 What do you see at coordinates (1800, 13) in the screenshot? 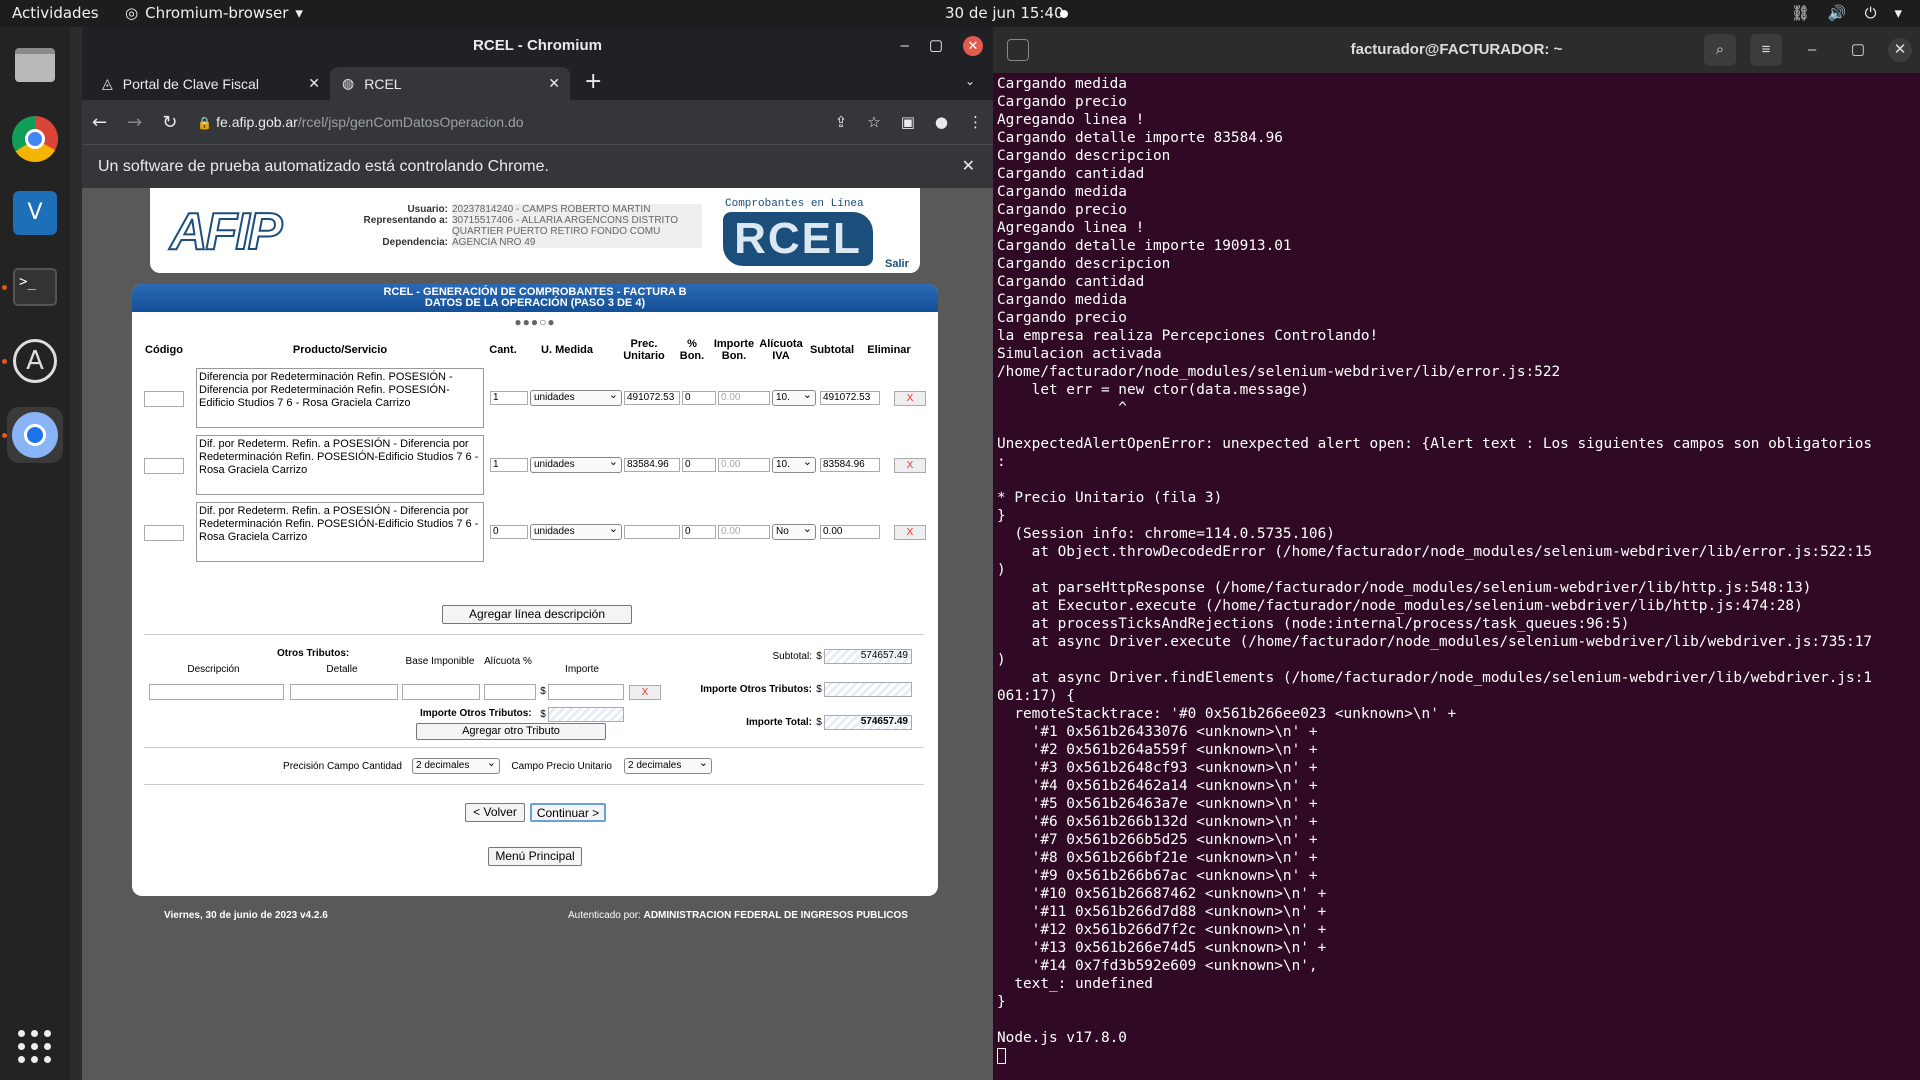
I see `network-icon: ⛓` at bounding box center [1800, 13].